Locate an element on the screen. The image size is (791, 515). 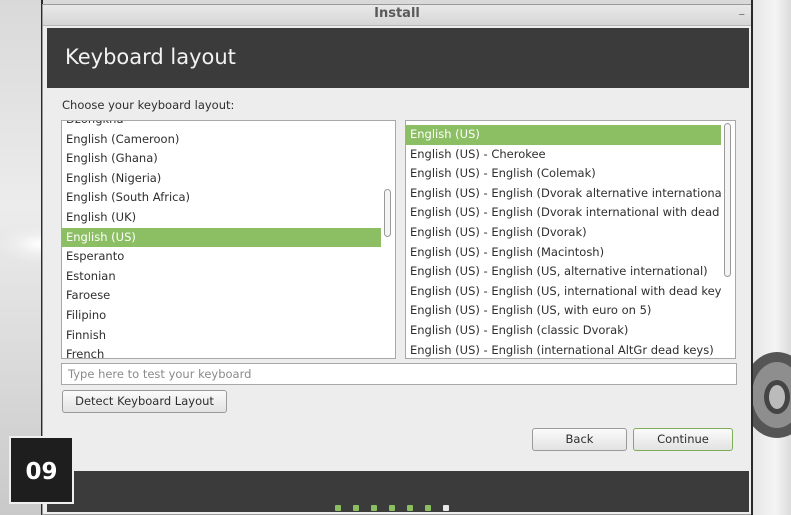
layout-list-item: Estonian is located at coordinates (221, 277).